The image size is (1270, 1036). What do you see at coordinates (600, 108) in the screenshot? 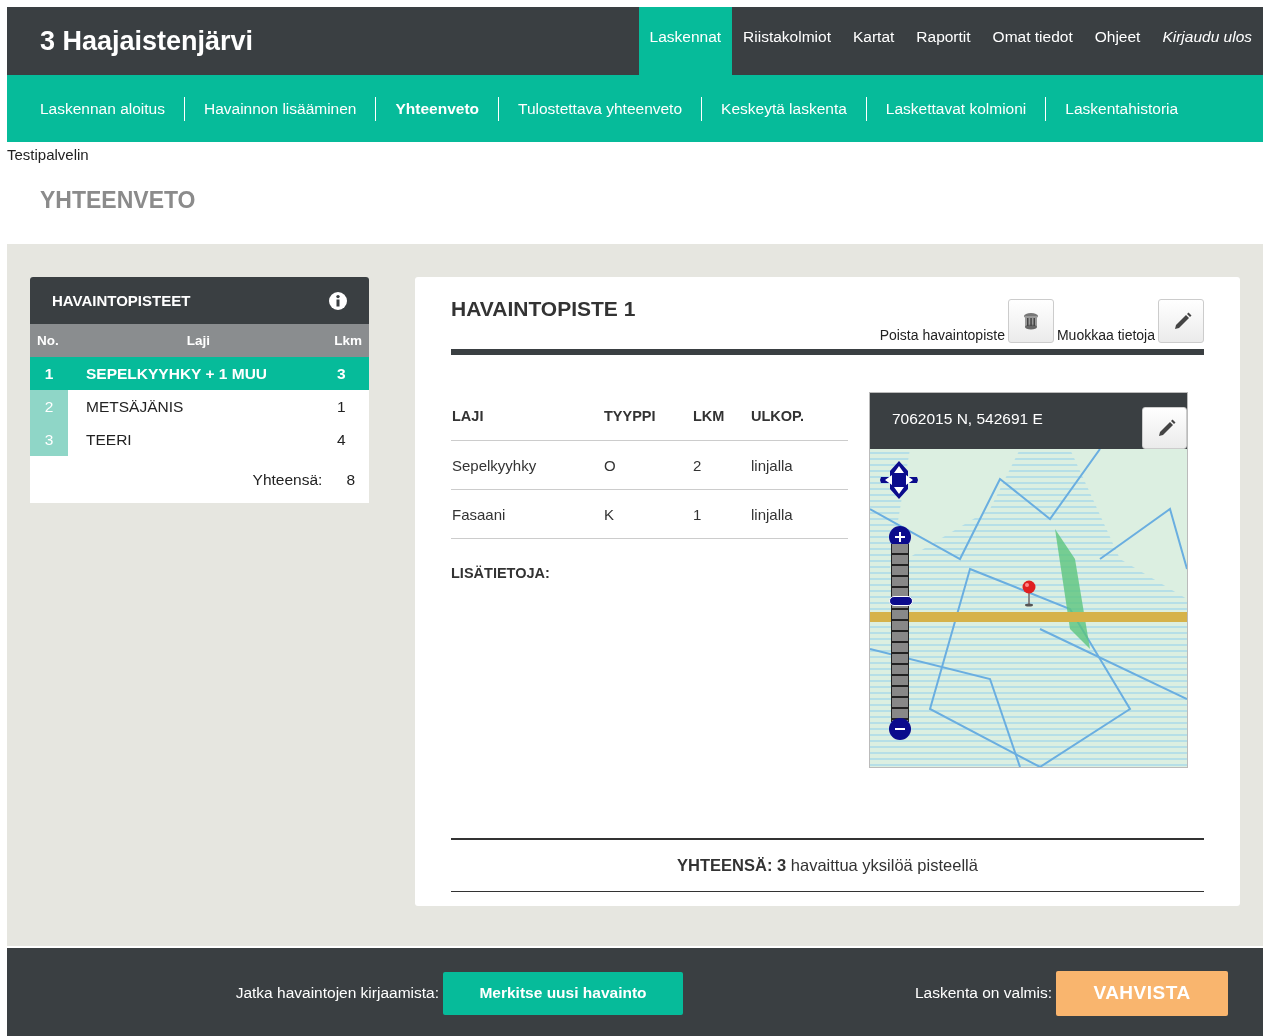
I see `nav-tab: Tulostettava yhteenveto` at bounding box center [600, 108].